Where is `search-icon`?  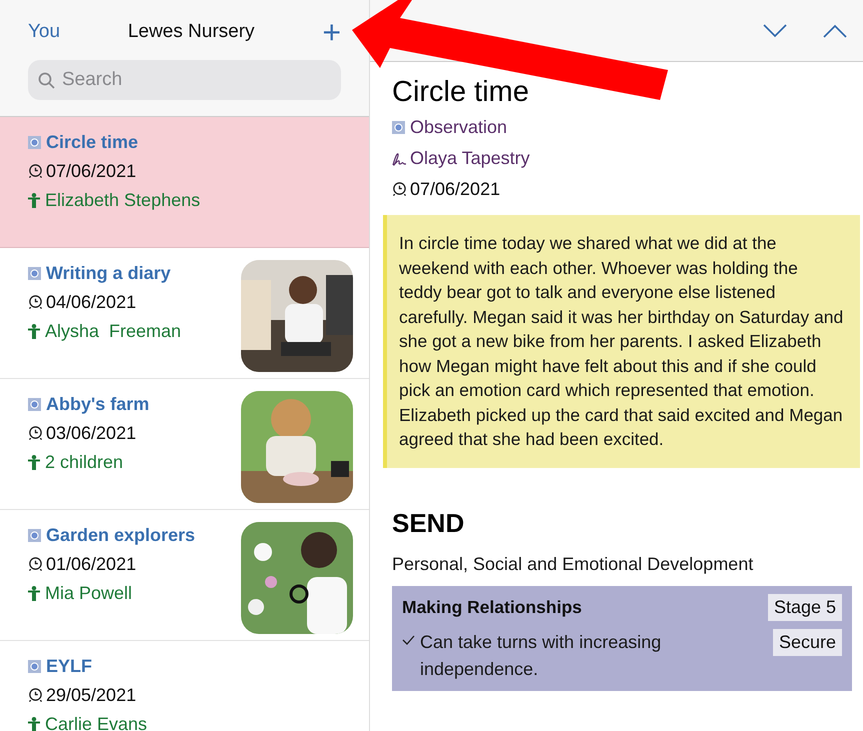 search-icon is located at coordinates (46, 80).